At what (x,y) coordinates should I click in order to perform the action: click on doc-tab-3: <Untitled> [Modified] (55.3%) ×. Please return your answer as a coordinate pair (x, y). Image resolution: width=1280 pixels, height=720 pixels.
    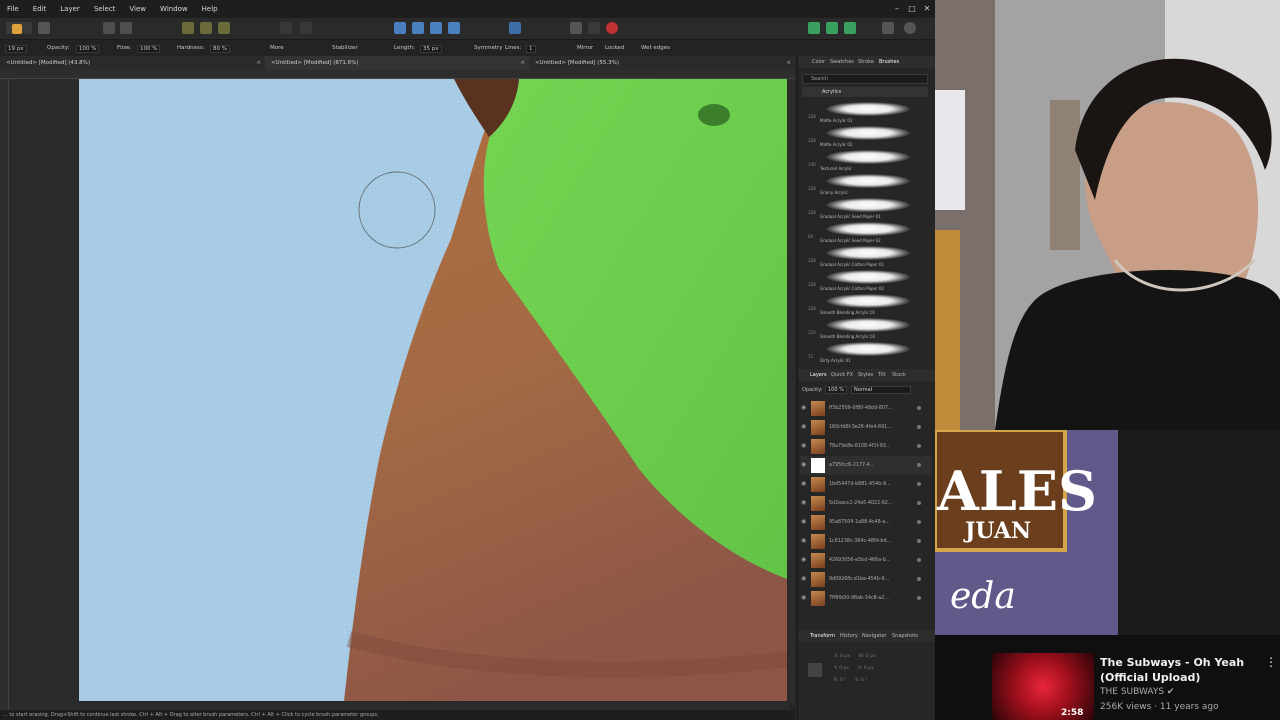
    Looking at the image, I should click on (662, 63).